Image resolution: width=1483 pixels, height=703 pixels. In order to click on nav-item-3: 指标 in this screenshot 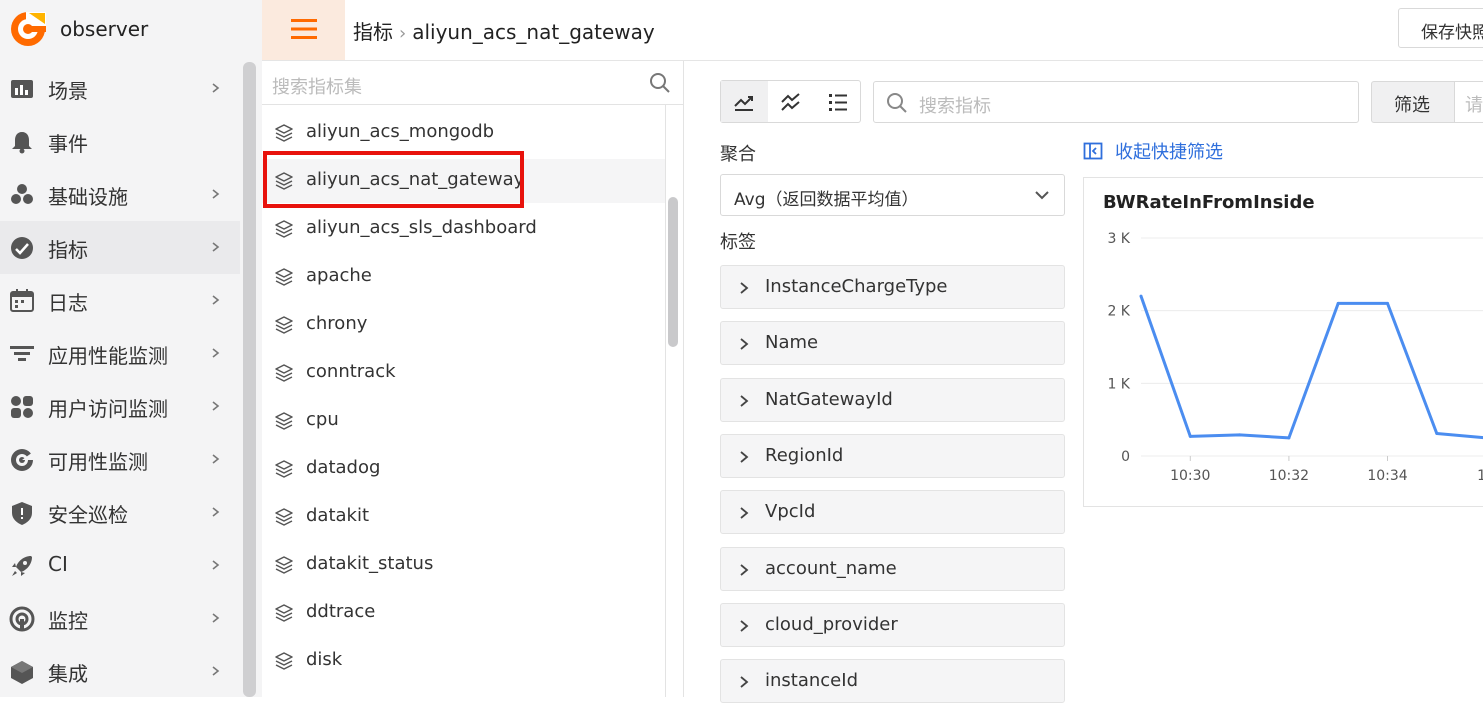, I will do `click(120, 247)`.